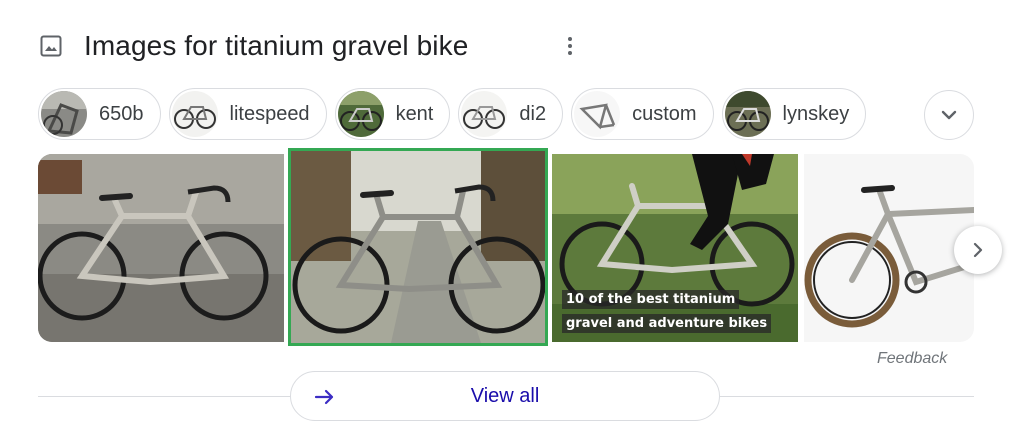 The image size is (1024, 448). I want to click on section-header: Images for titanium gravel bike, so click(253, 46).